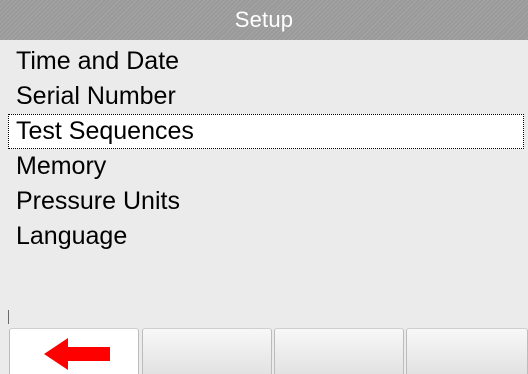 The width and height of the screenshot is (528, 374). What do you see at coordinates (77, 354) in the screenshot?
I see `left-arrow-icon` at bounding box center [77, 354].